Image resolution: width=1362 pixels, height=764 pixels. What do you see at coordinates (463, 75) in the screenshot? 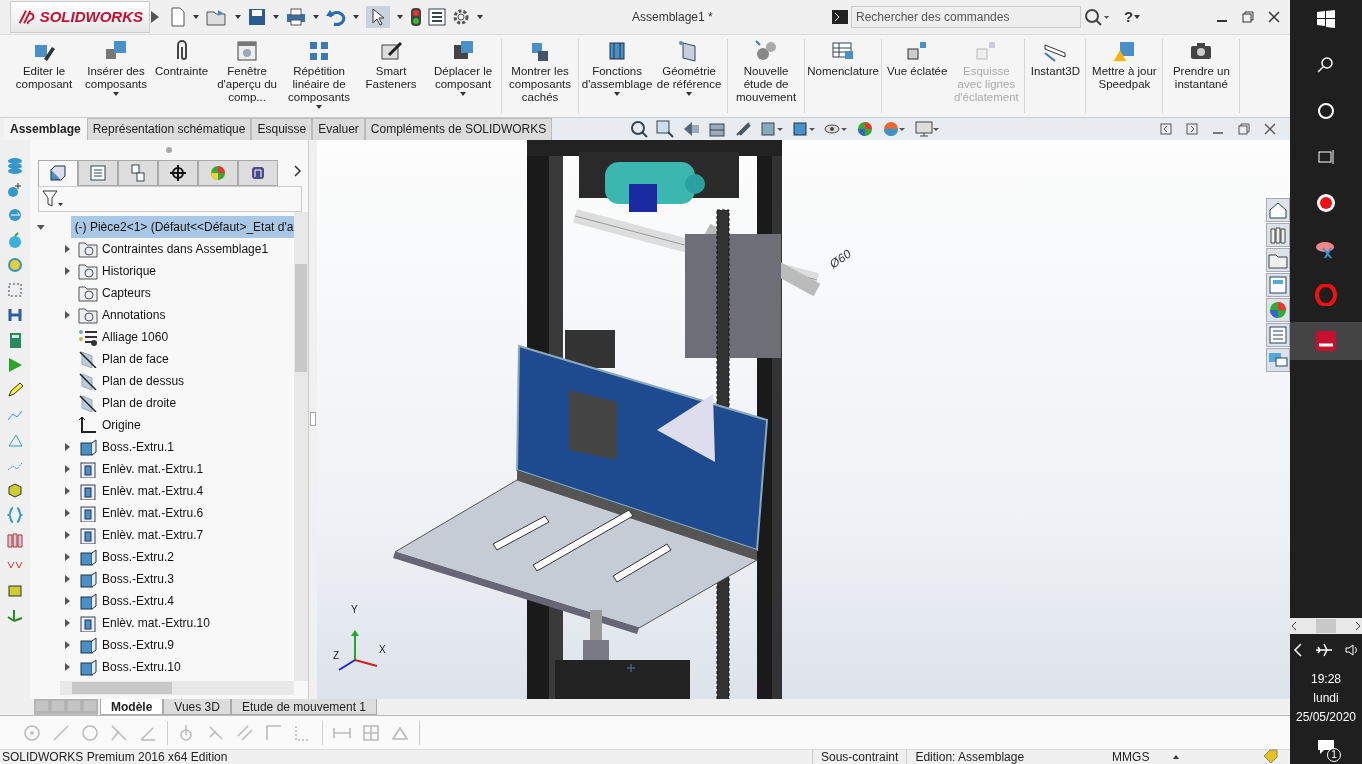
I see `ribbon-button: Déplacer le composant` at bounding box center [463, 75].